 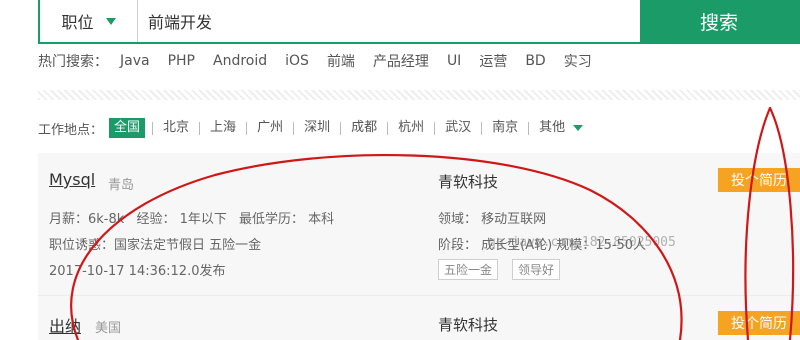 What do you see at coordinates (121, 185) in the screenshot?
I see `job-city: 青岛` at bounding box center [121, 185].